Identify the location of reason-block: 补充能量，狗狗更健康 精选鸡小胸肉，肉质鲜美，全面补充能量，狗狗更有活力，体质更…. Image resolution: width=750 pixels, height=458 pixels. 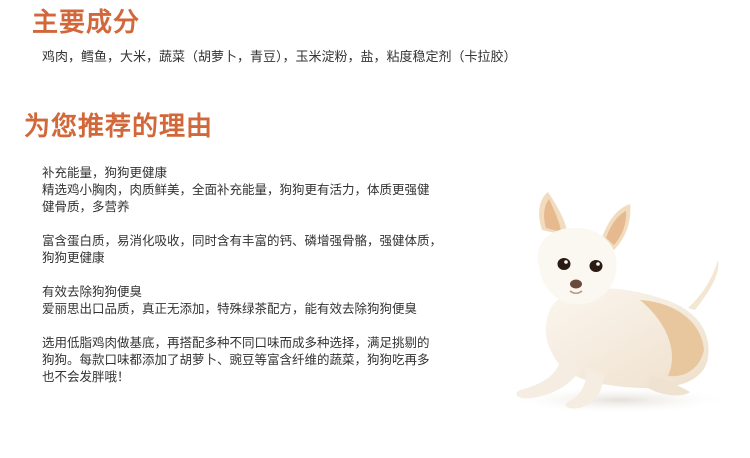
(267, 189).